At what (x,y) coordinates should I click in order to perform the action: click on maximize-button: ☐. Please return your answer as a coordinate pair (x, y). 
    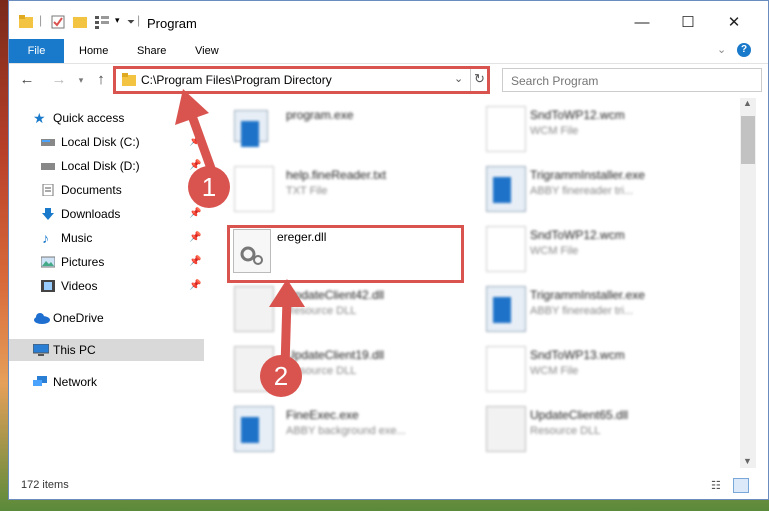
    Looking at the image, I should click on (688, 23).